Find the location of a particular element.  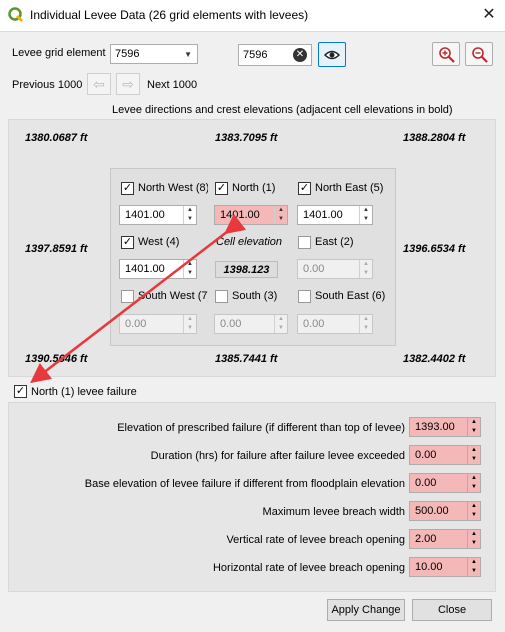

breach-width-label: Maximum levee breach width is located at coordinates (333, 512).